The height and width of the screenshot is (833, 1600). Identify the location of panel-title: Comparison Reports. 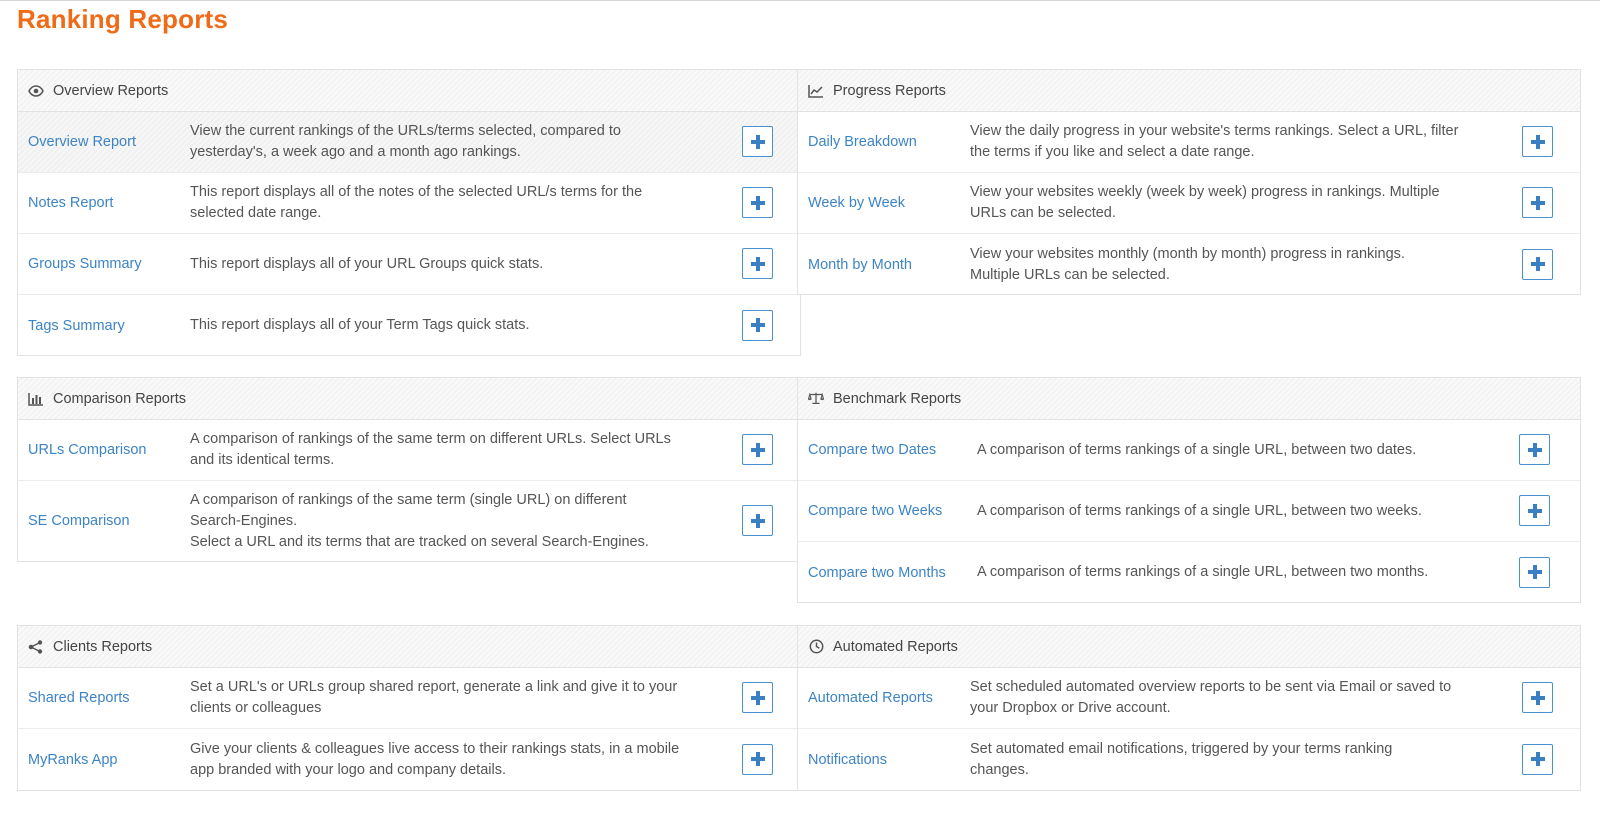
(119, 398).